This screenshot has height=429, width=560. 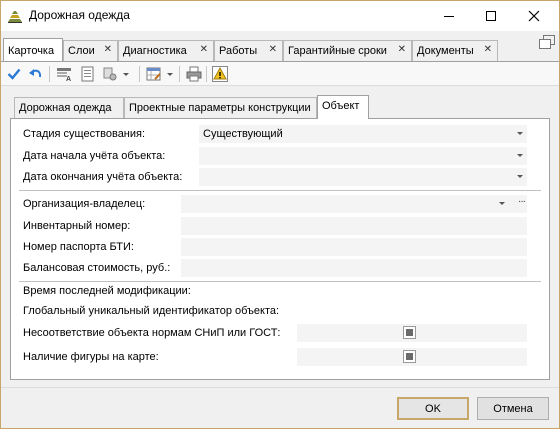 I want to click on warning-icon, so click(x=220, y=74).